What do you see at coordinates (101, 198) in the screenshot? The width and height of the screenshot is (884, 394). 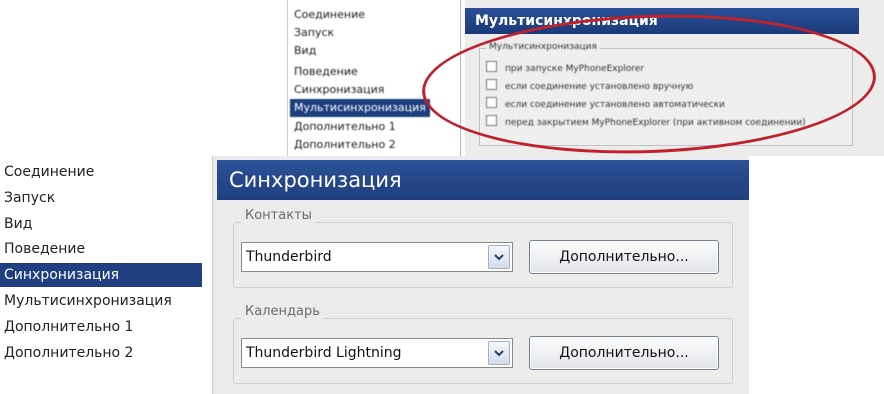 I see `nav-item-startup: Запуск` at bounding box center [101, 198].